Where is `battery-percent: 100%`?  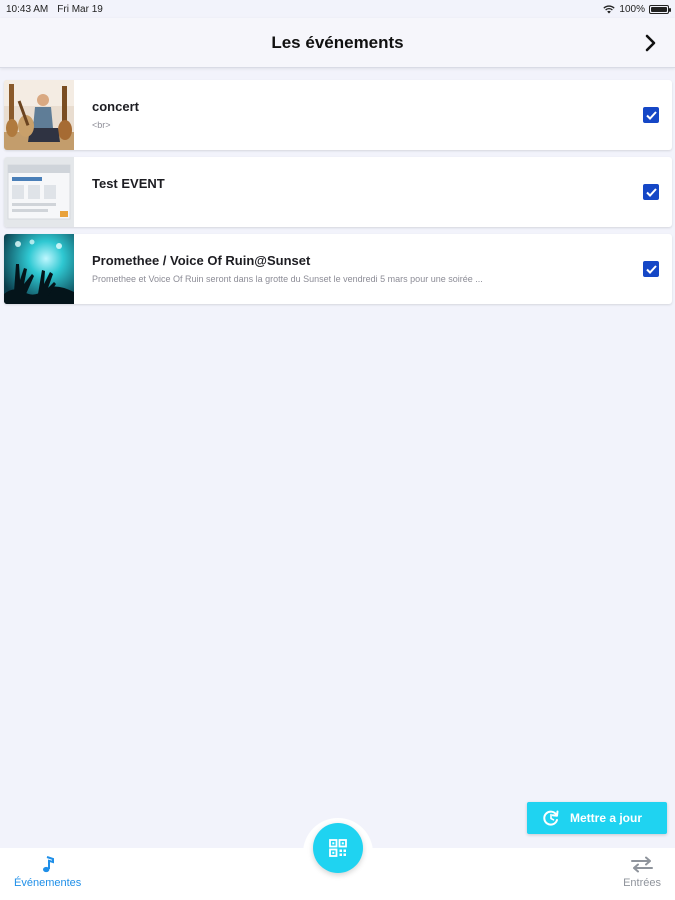 battery-percent: 100% is located at coordinates (632, 9).